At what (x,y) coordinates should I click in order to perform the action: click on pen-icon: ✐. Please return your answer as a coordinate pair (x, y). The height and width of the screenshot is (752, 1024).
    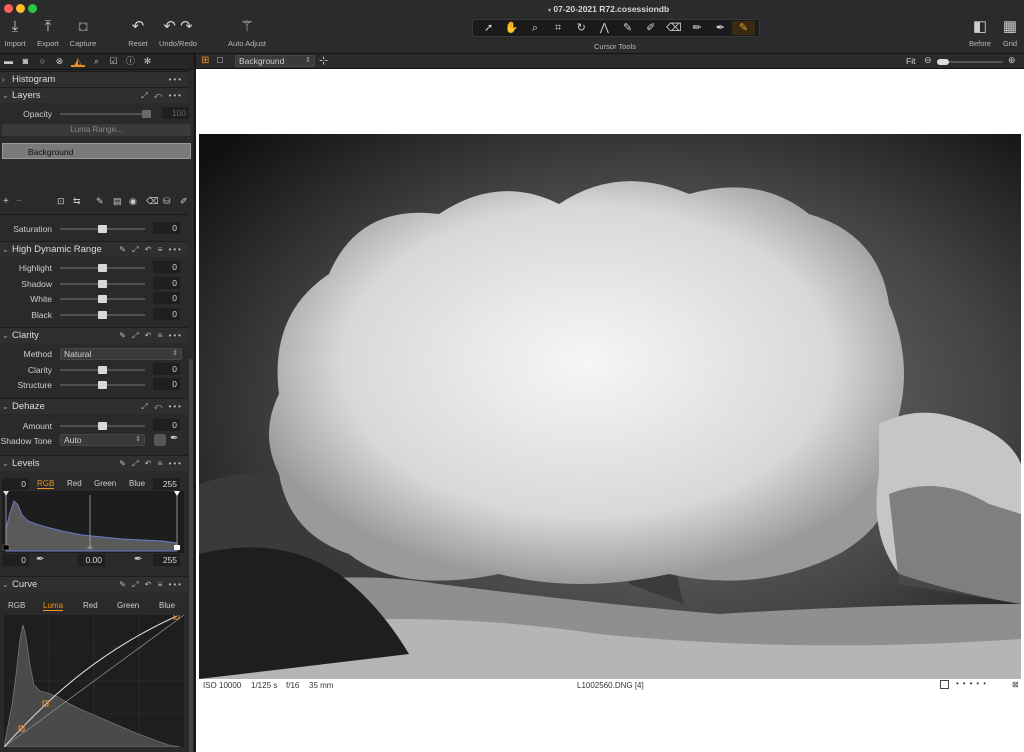
    Looking at the image, I should click on (184, 201).